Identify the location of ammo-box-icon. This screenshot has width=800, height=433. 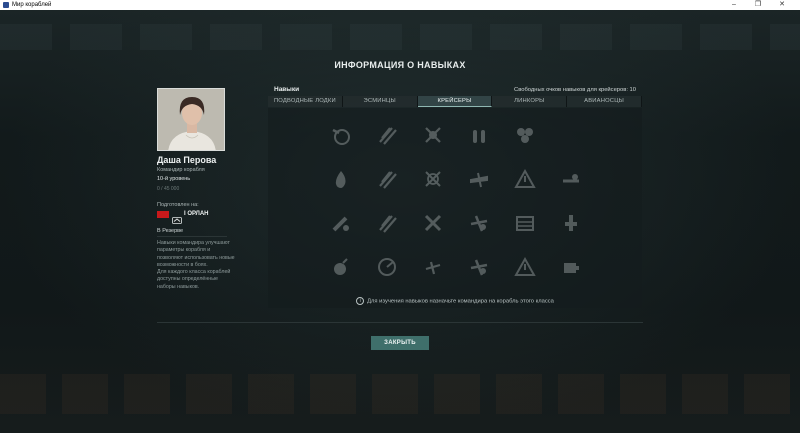
(525, 223).